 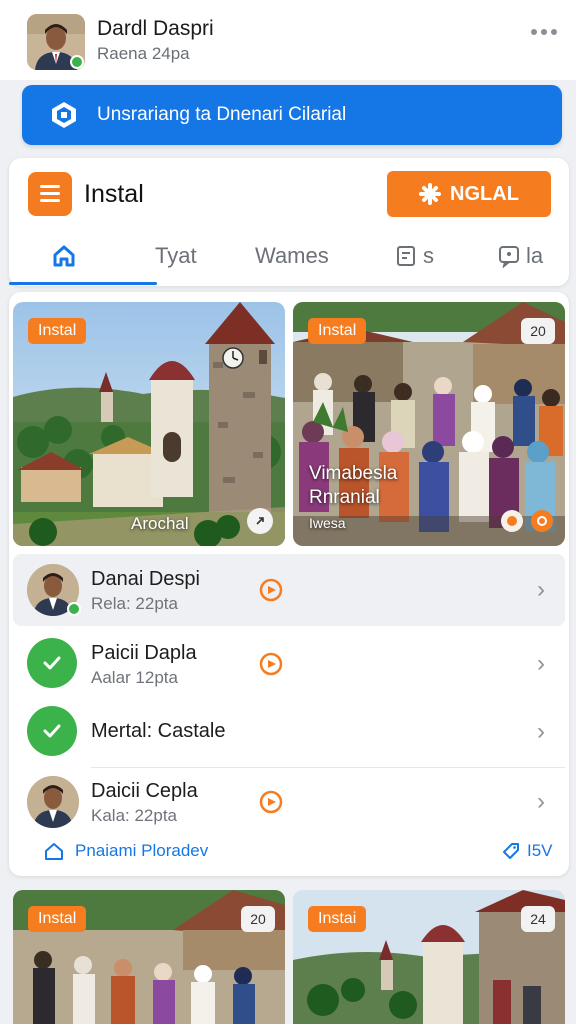 I want to click on row-title: Mertal: Castale, so click(x=158, y=731).